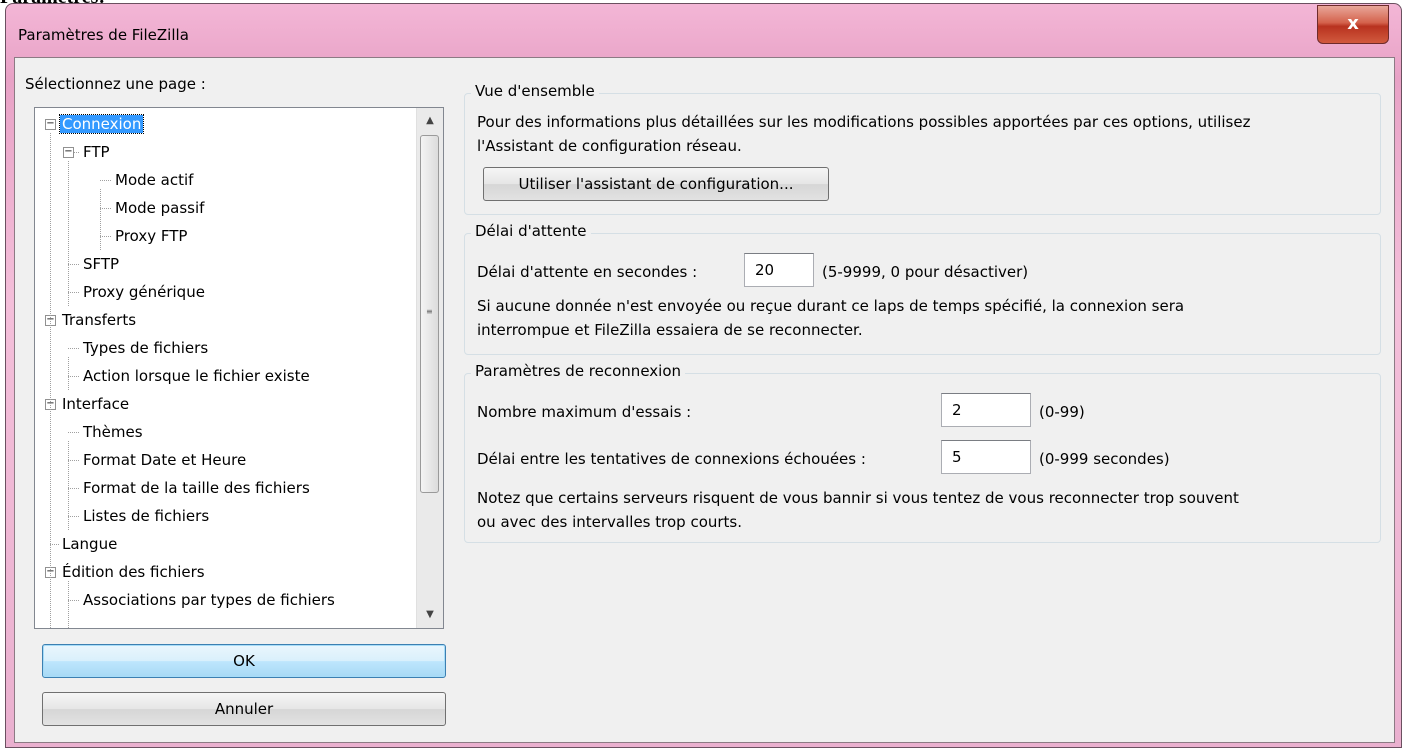  I want to click on page-select-label: Sélectionnez une page :, so click(115, 84).